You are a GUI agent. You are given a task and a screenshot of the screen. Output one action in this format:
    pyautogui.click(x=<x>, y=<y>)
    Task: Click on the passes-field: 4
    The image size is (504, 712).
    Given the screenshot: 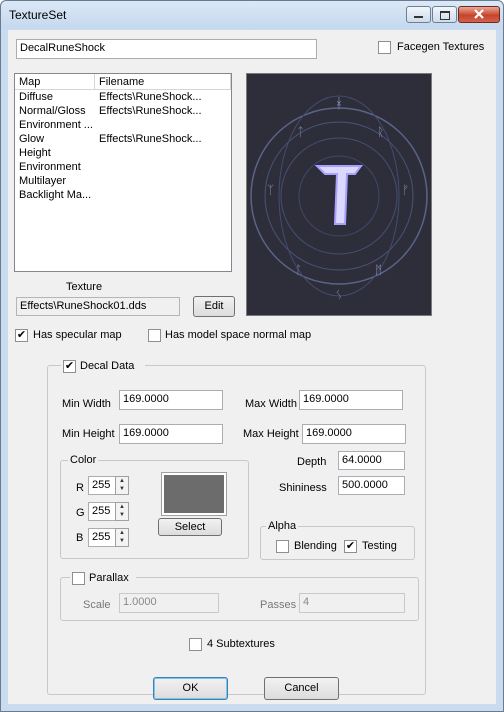 What is the action you would take?
    pyautogui.click(x=352, y=603)
    